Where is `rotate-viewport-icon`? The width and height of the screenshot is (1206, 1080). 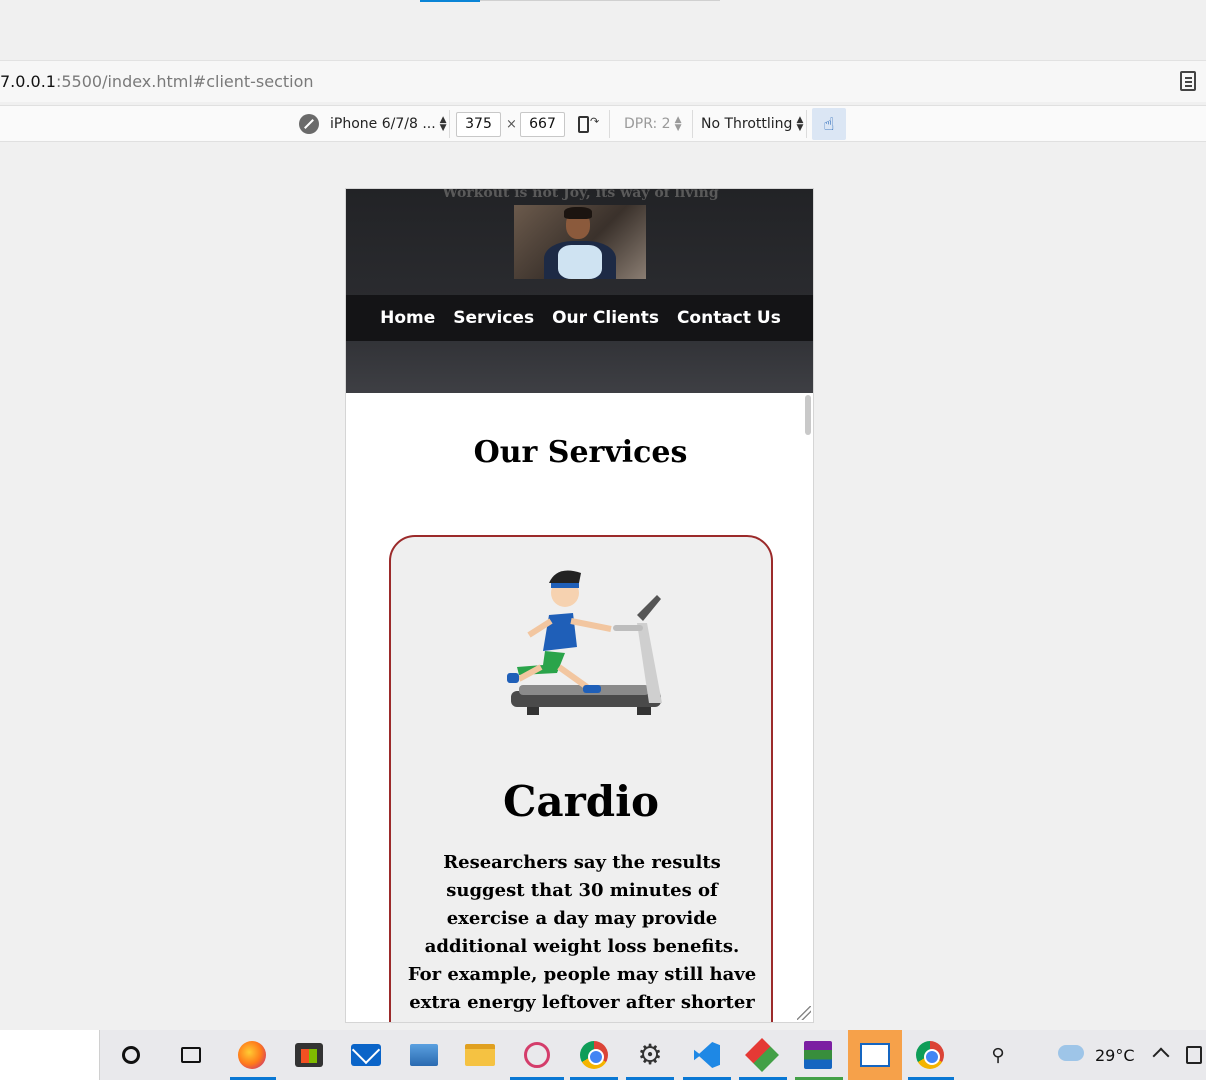 rotate-viewport-icon is located at coordinates (588, 124).